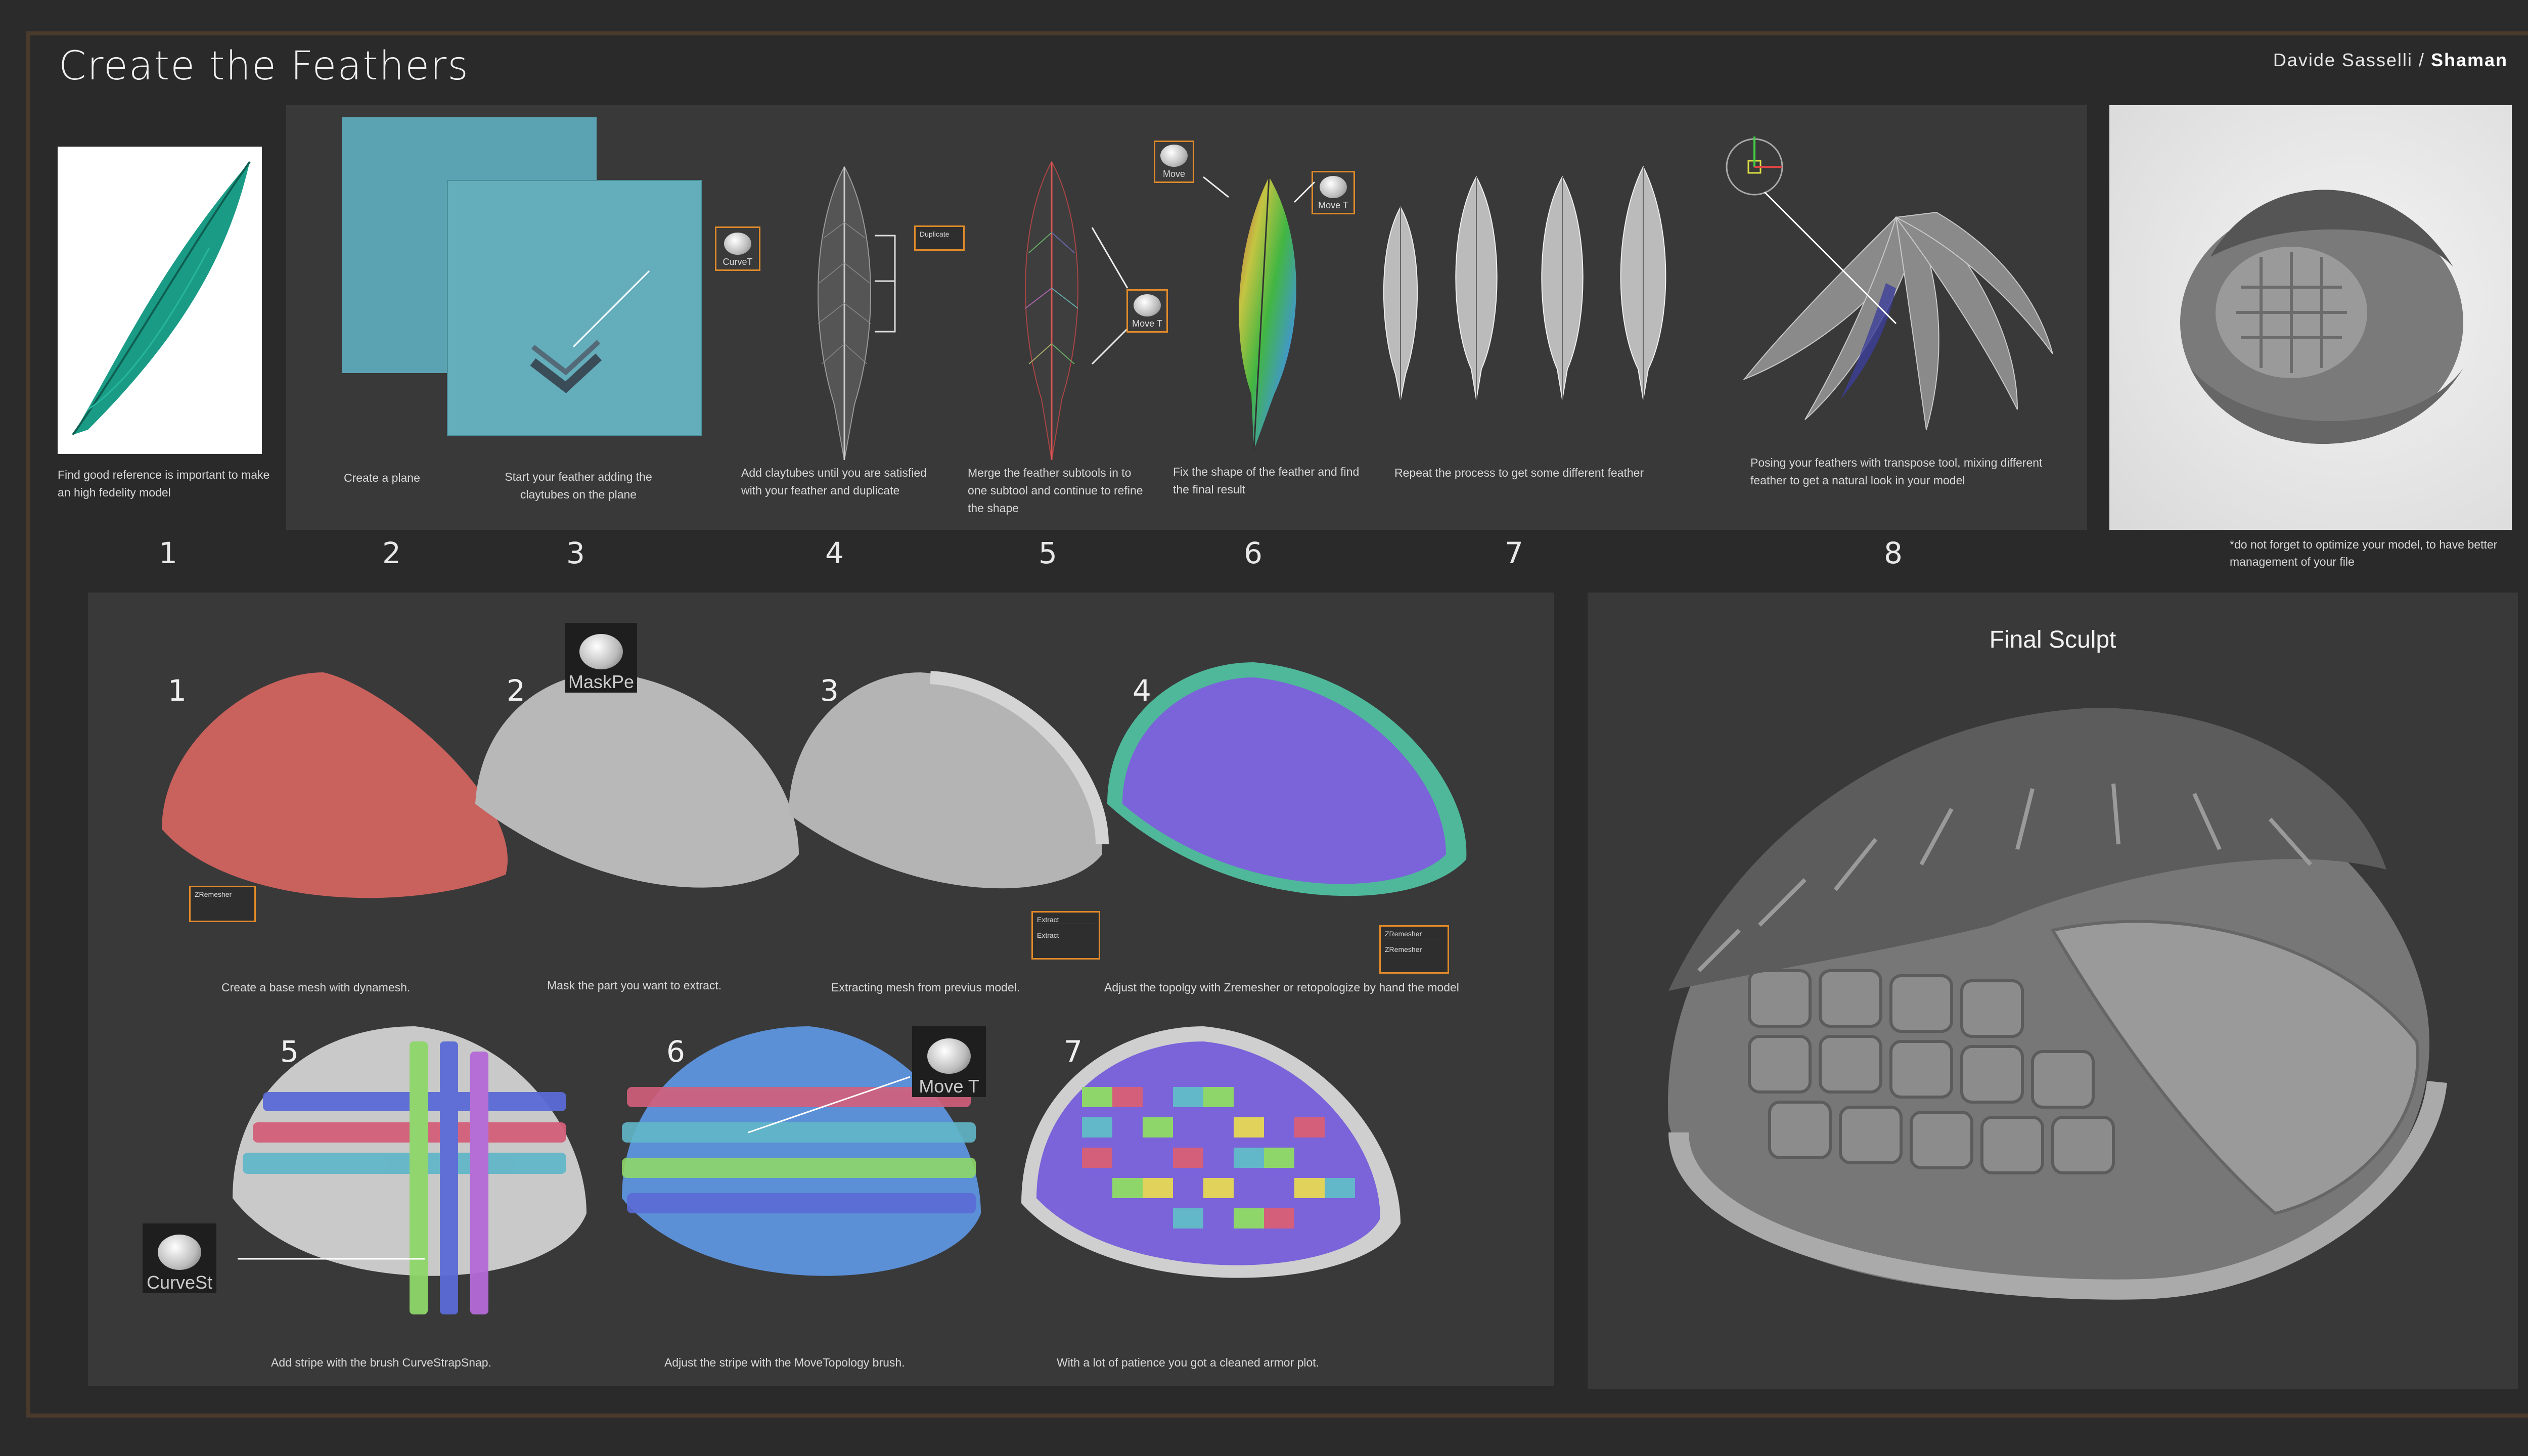 This screenshot has width=2528, height=1456. I want to click on armor-step-number-1: 1, so click(178, 690).